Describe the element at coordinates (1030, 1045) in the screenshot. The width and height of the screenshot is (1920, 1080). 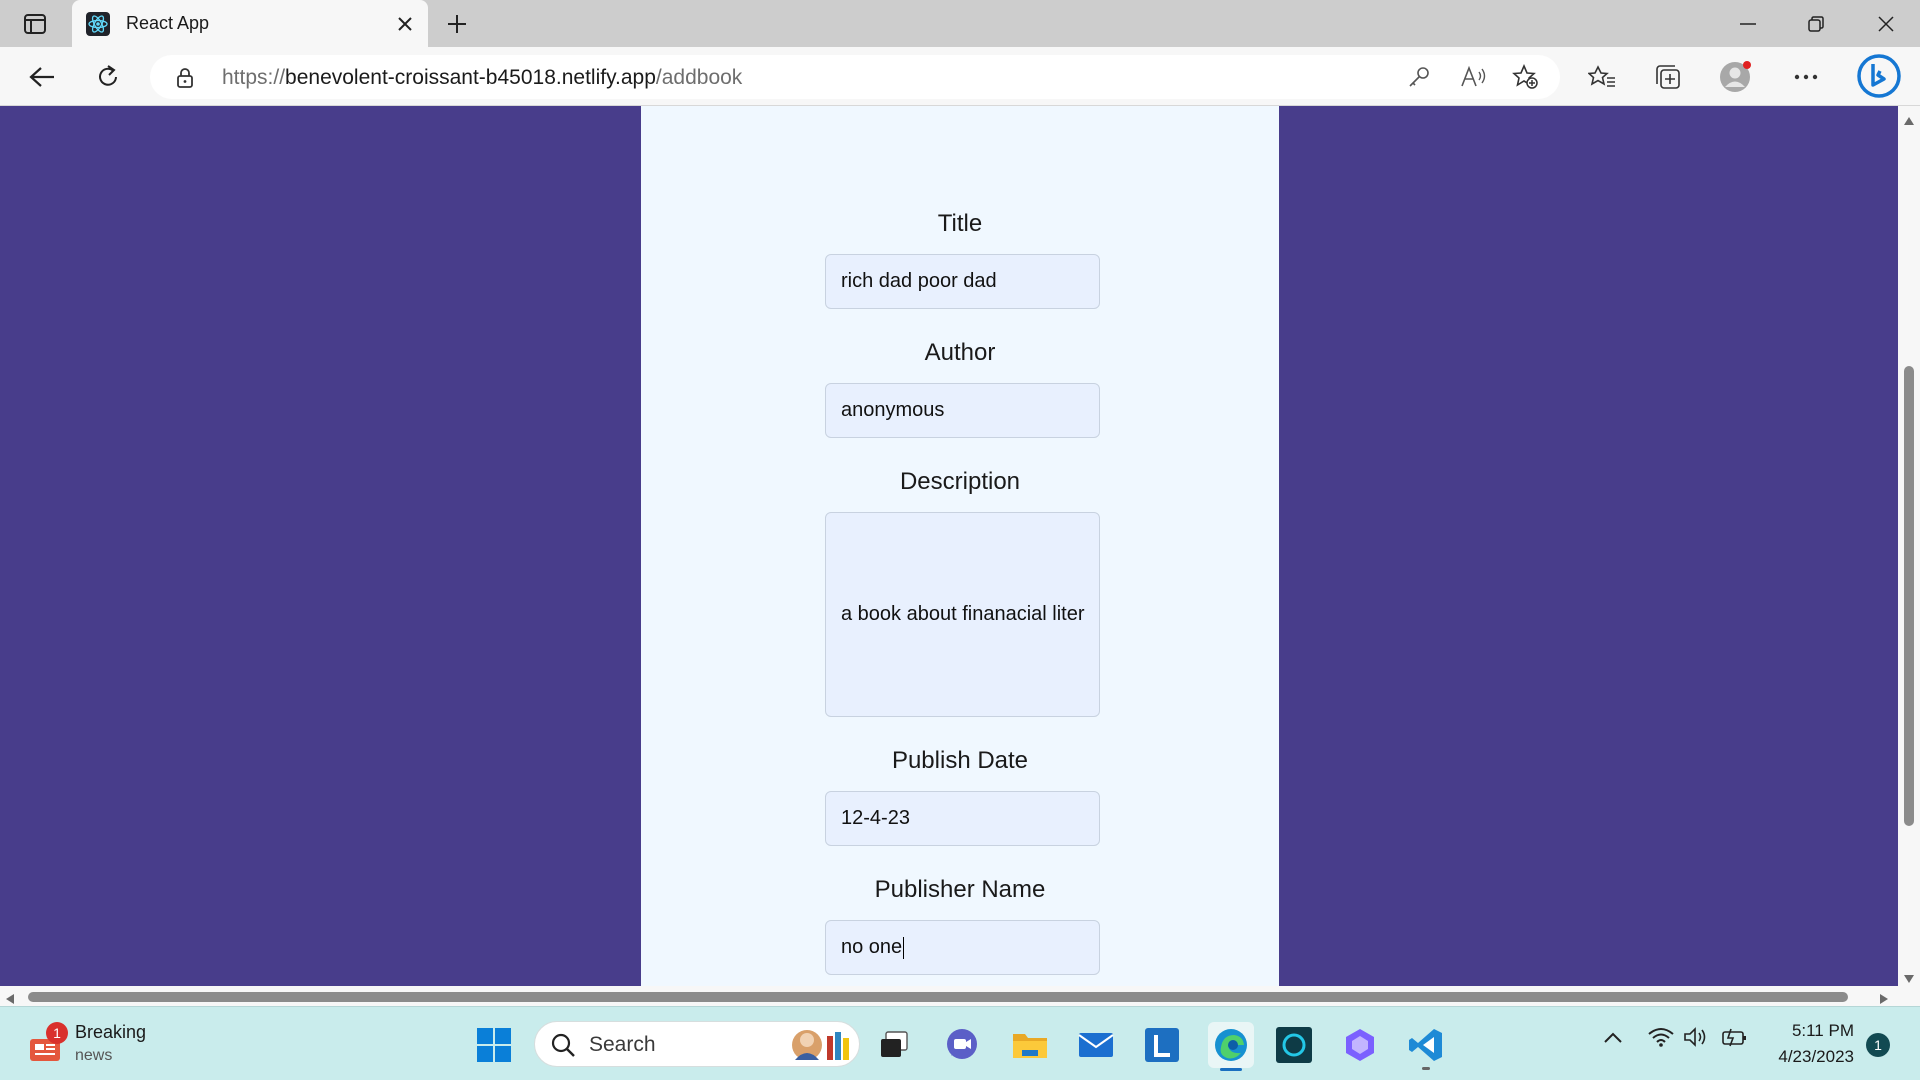
I see `file-explorer-icon` at that location.